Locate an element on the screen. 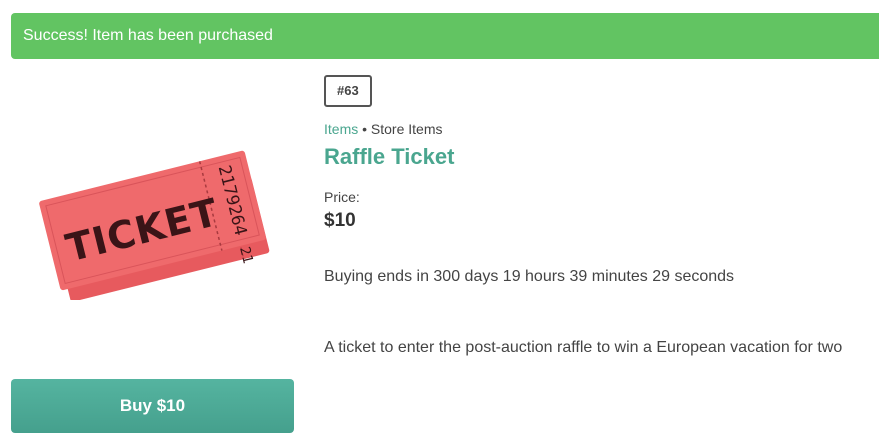  buy-button: Buy $10 is located at coordinates (152, 406).